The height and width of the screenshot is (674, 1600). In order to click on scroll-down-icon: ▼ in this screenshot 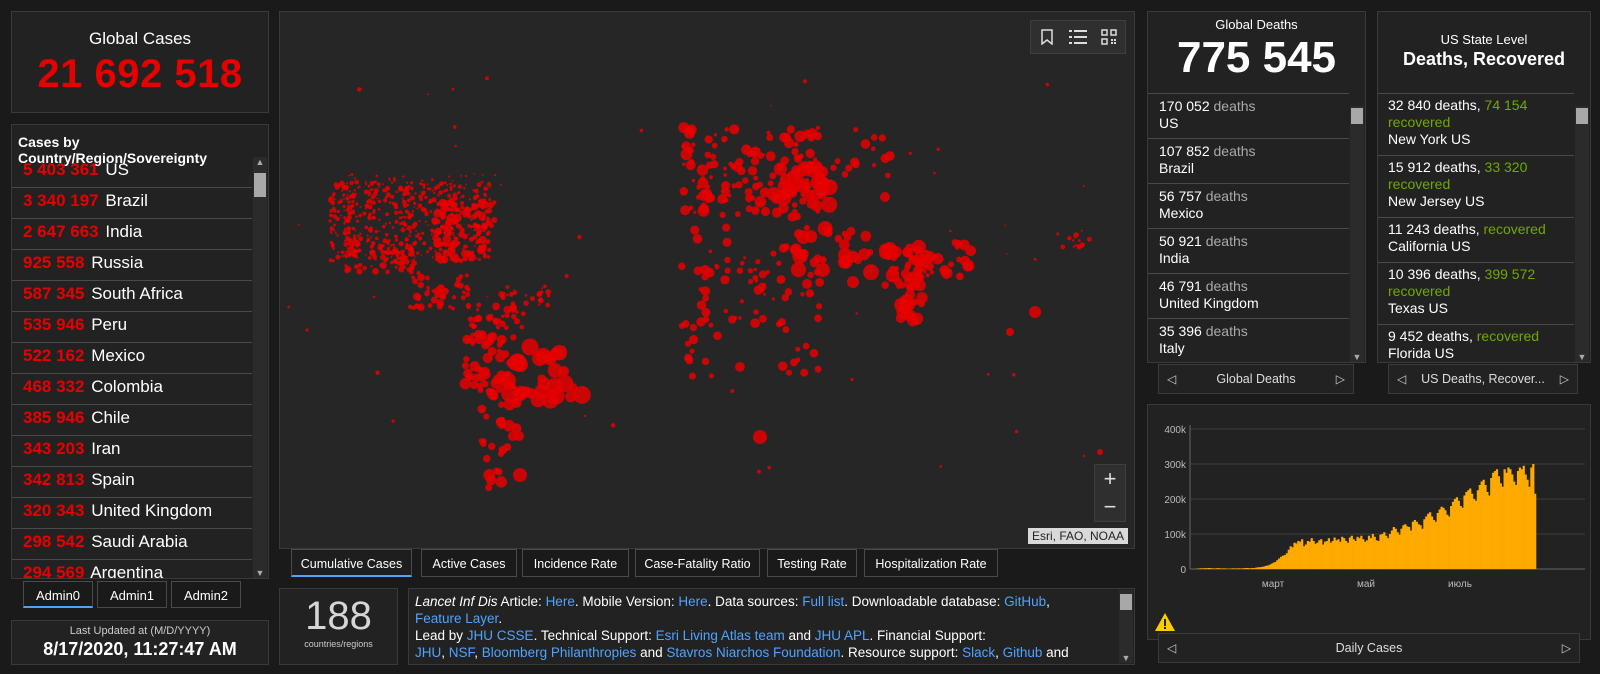, I will do `click(1582, 357)`.